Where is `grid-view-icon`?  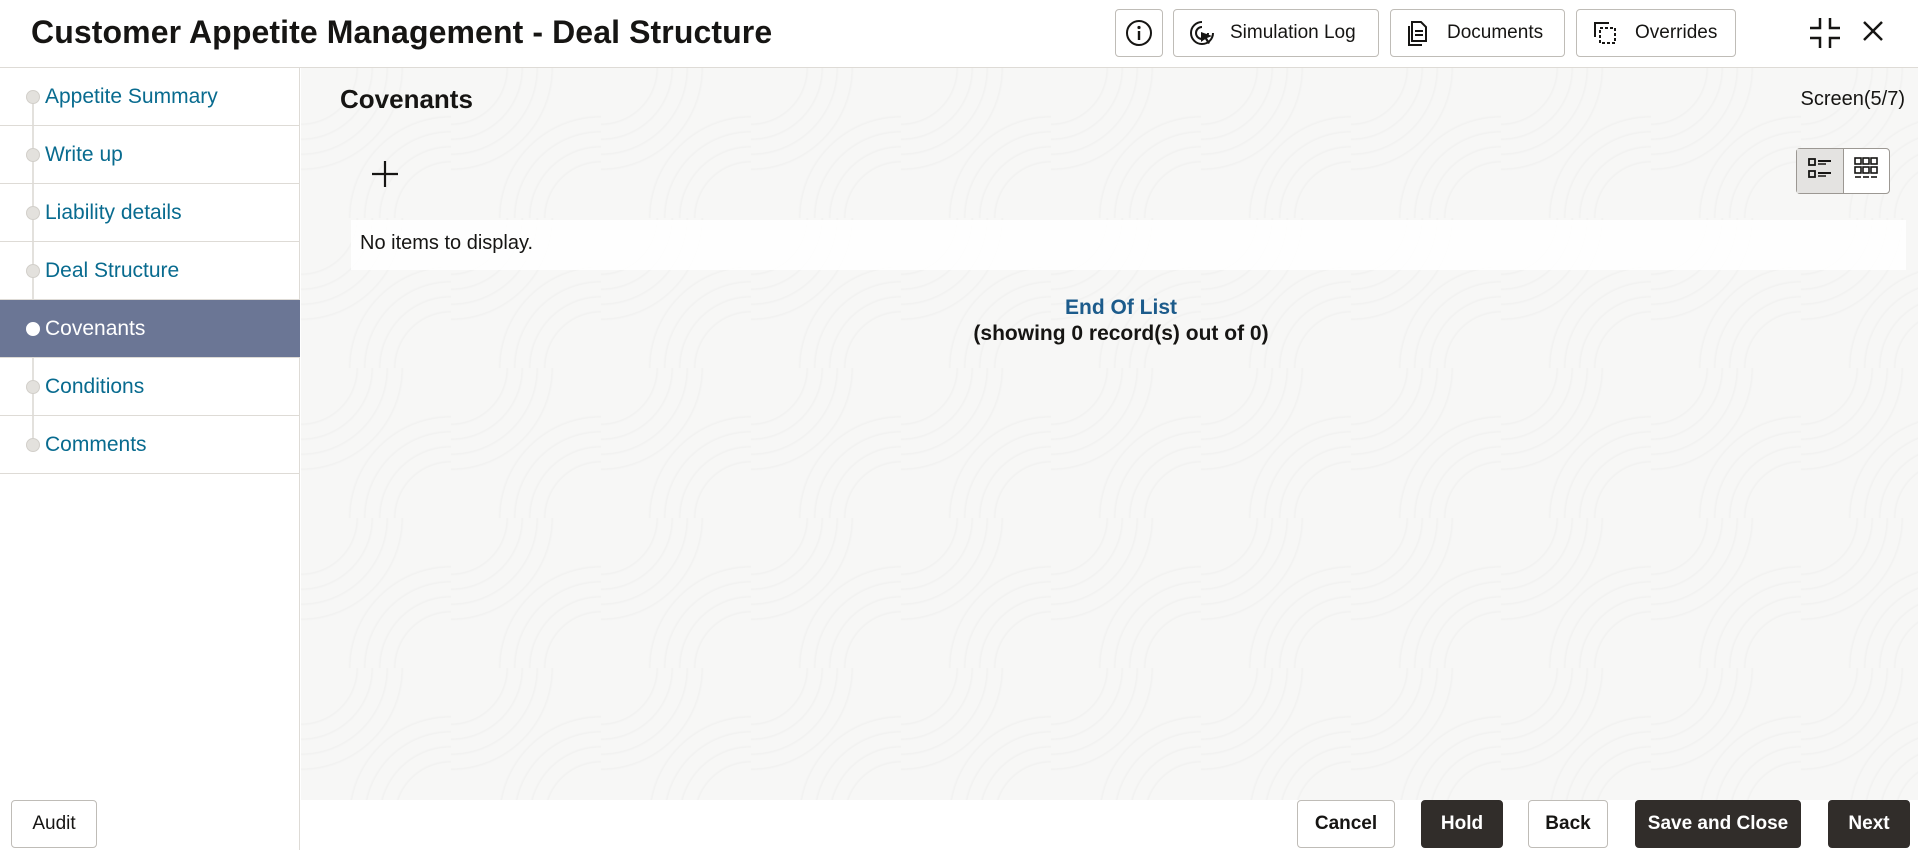
grid-view-icon is located at coordinates (1866, 171).